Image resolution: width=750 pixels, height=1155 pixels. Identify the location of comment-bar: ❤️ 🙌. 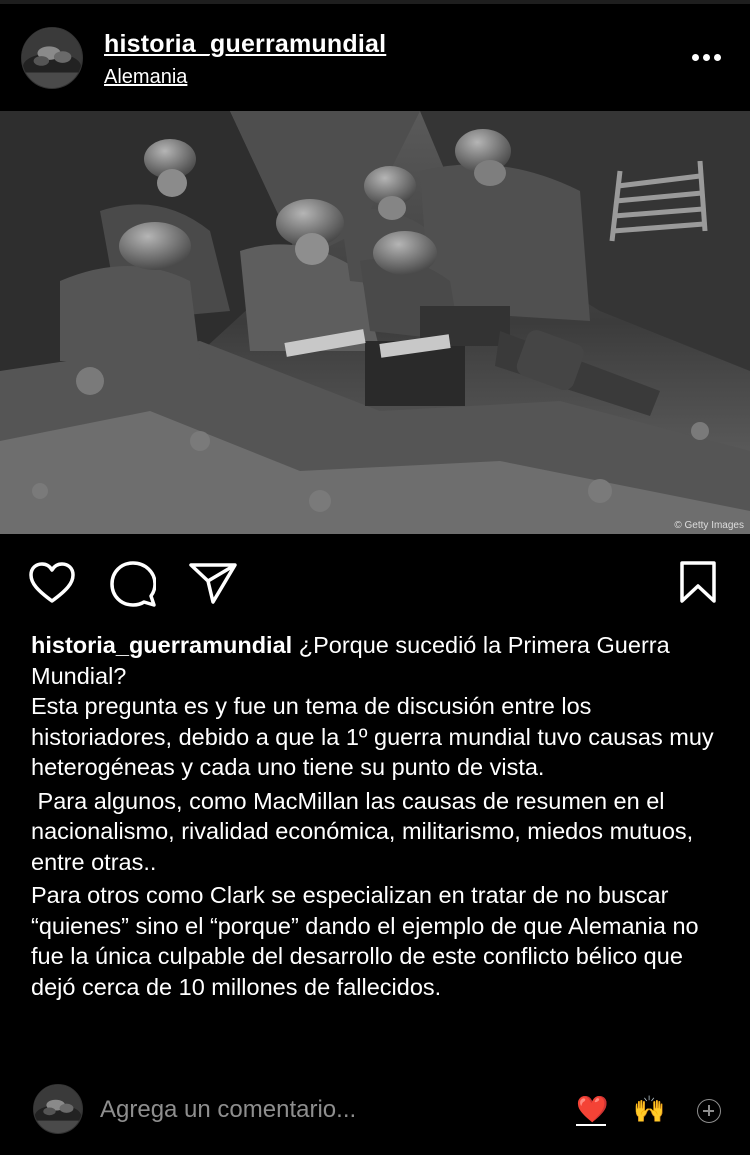
(375, 1117).